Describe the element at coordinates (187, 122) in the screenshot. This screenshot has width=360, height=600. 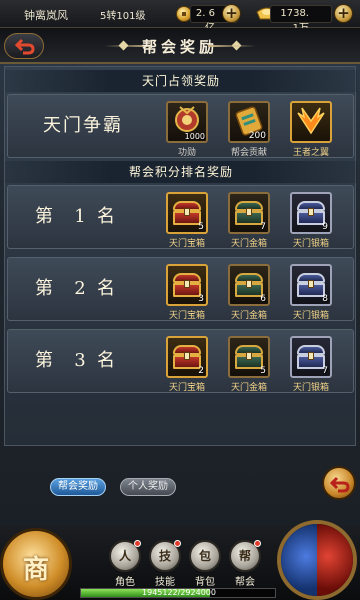
I see `reward-item-slot: 1000` at that location.